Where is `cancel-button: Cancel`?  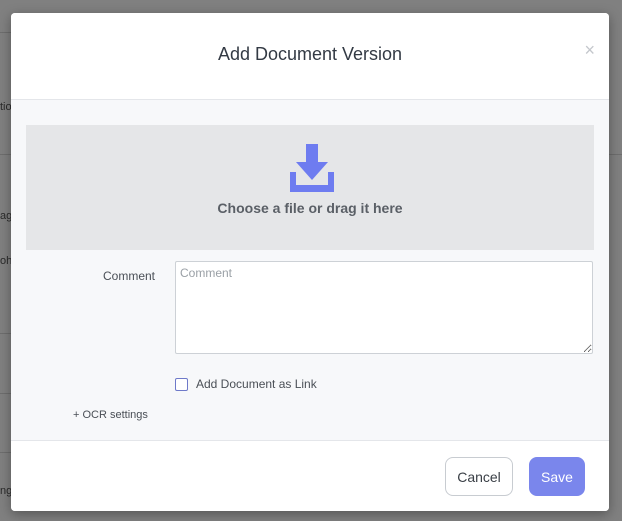
cancel-button: Cancel is located at coordinates (479, 476).